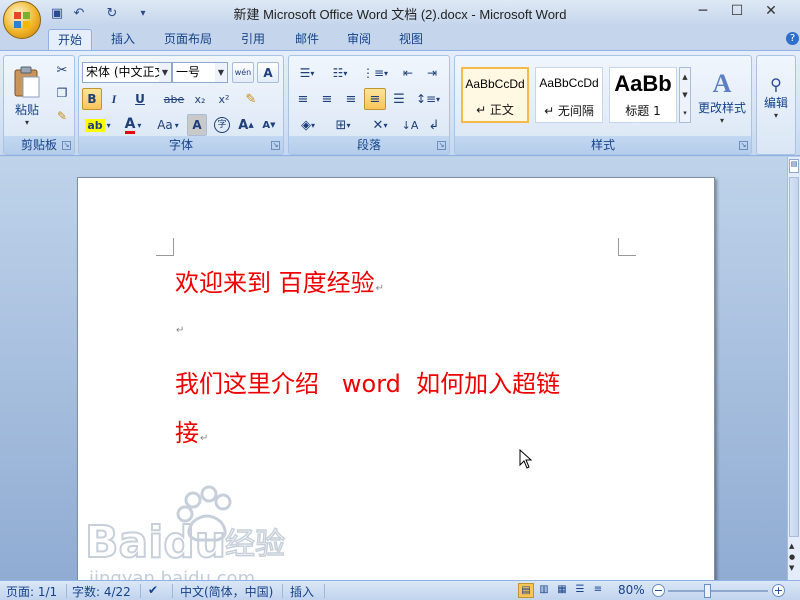 The width and height of the screenshot is (800, 600). I want to click on zoom-level: 80%, so click(631, 590).